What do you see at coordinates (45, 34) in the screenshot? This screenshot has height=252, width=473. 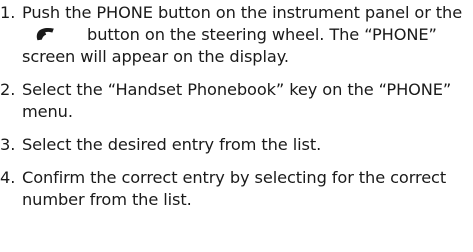 I see `phone-handset-icon` at bounding box center [45, 34].